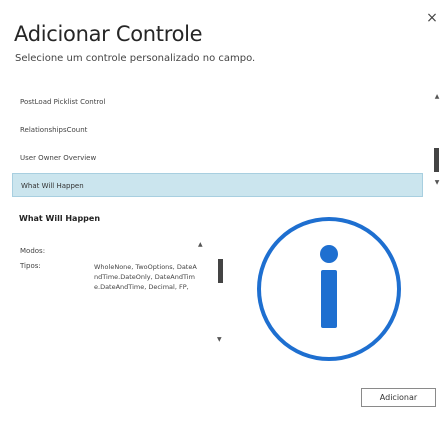 The width and height of the screenshot is (446, 424). I want to click on scrollbar-thumb, so click(436, 160).